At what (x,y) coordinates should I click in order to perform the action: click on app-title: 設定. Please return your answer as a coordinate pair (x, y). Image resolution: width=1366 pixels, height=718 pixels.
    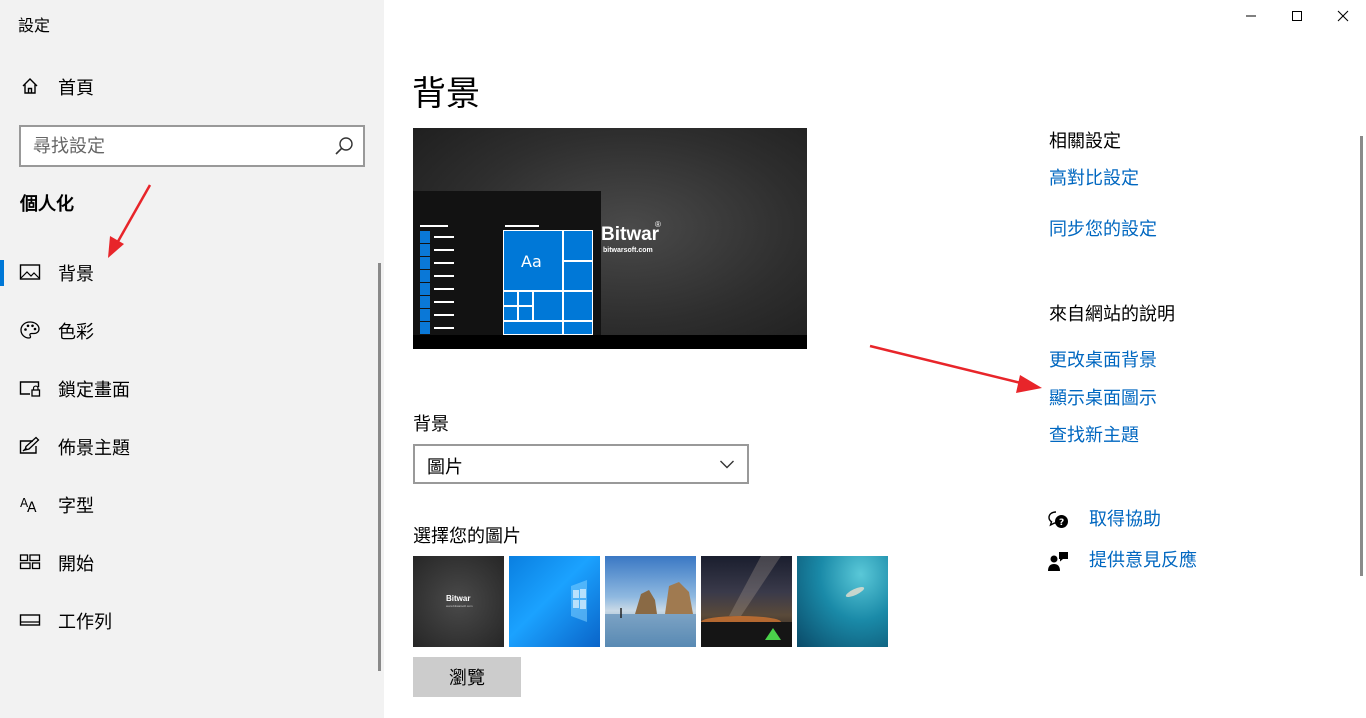
    Looking at the image, I should click on (34, 25).